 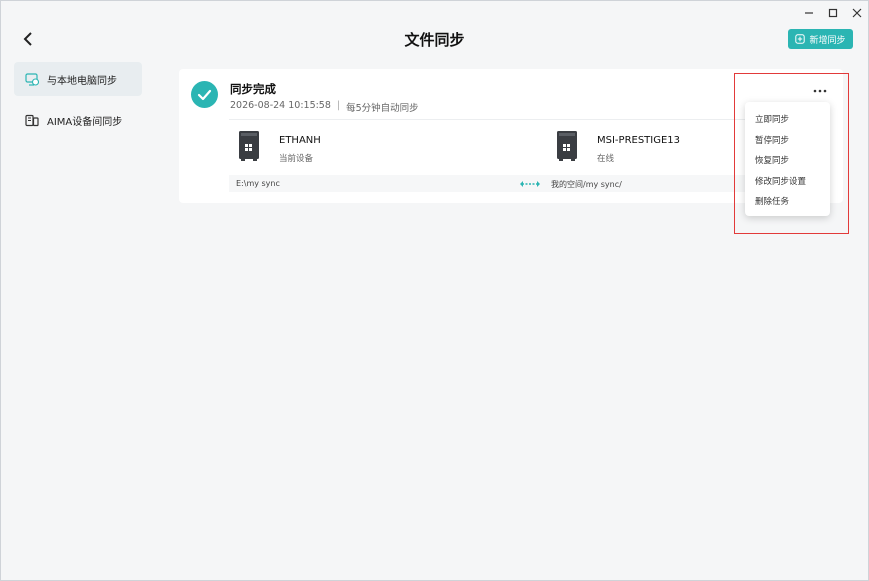 What do you see at coordinates (300, 140) in the screenshot?
I see `local-device-name: ETHANH` at bounding box center [300, 140].